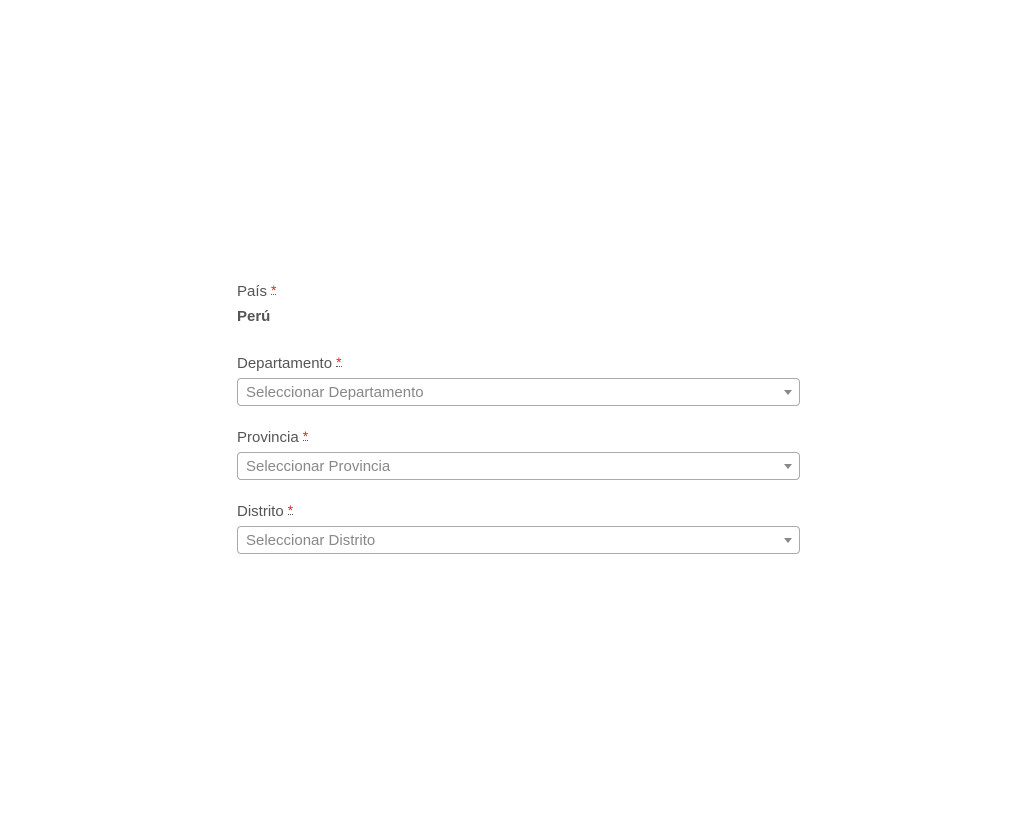  I want to click on district-label: Distrito *, so click(518, 512).